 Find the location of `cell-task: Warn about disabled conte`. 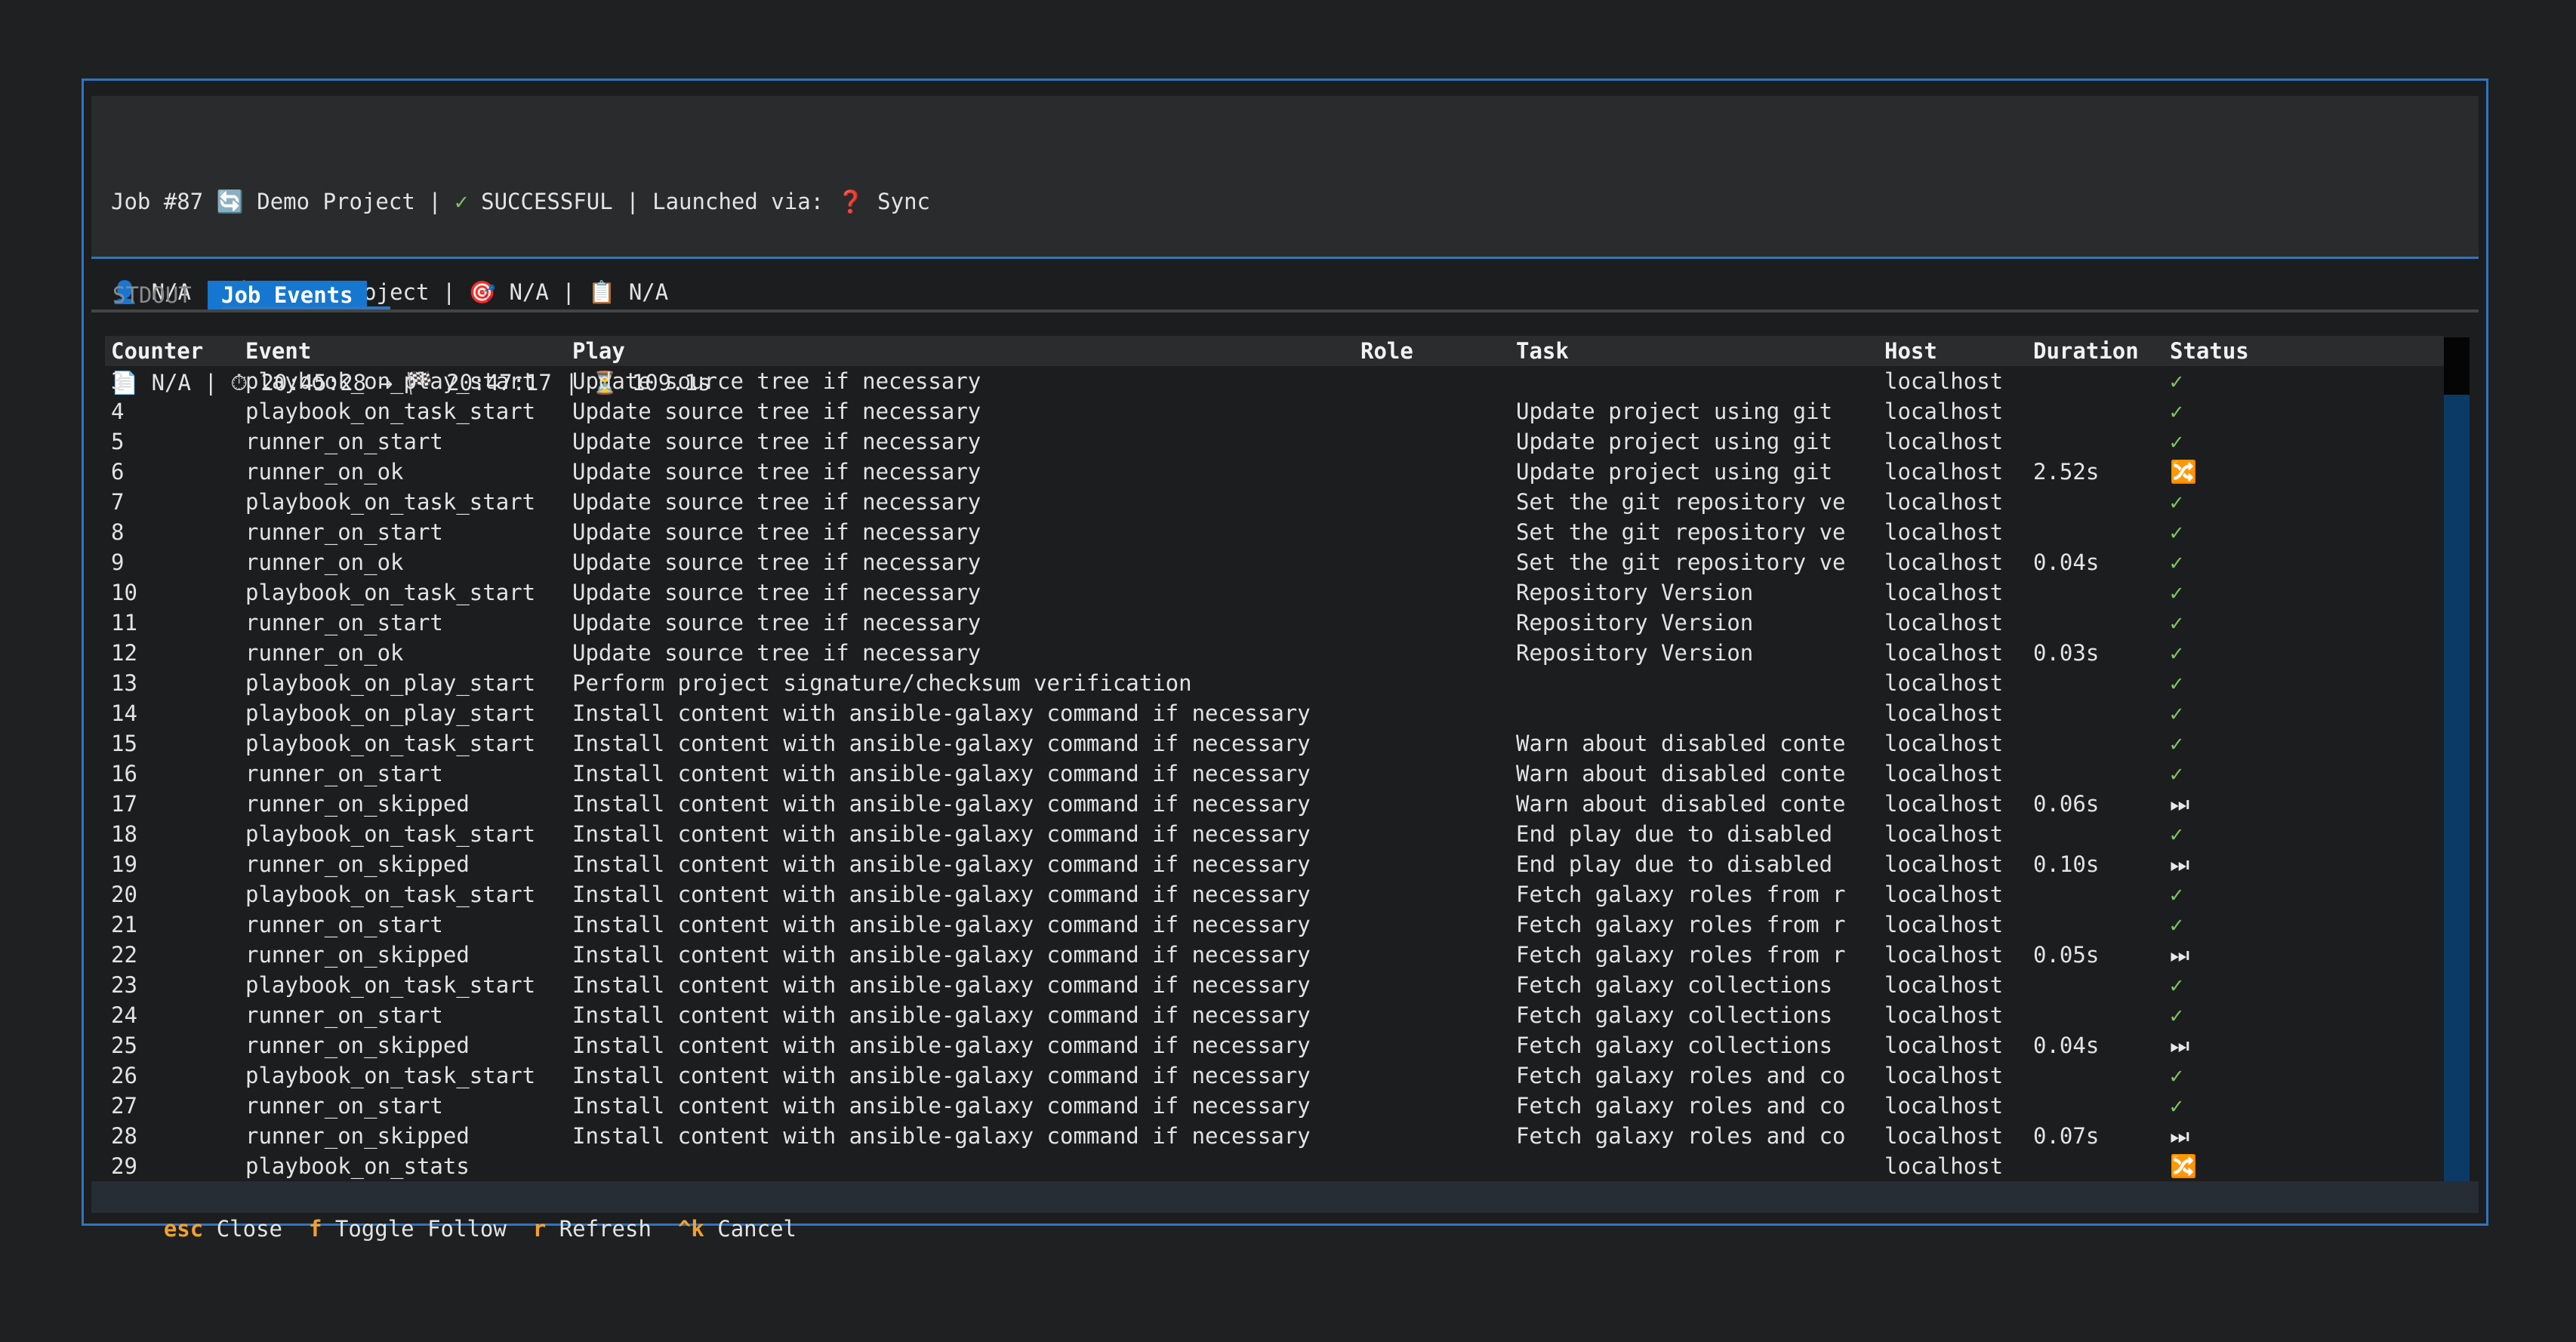

cell-task: Warn about disabled conte is located at coordinates (1681, 804).